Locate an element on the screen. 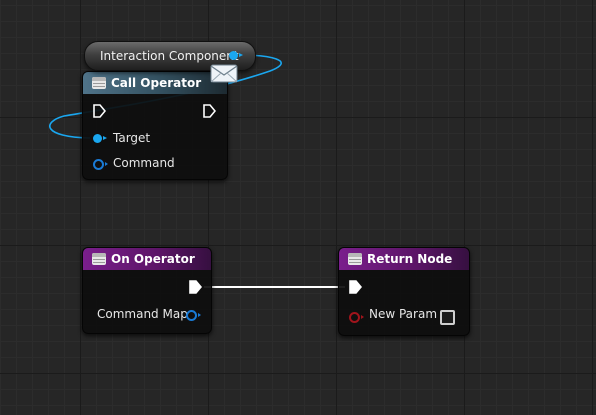 Image resolution: width=596 pixels, height=415 pixels. new-param-pin-icon is located at coordinates (356, 317).